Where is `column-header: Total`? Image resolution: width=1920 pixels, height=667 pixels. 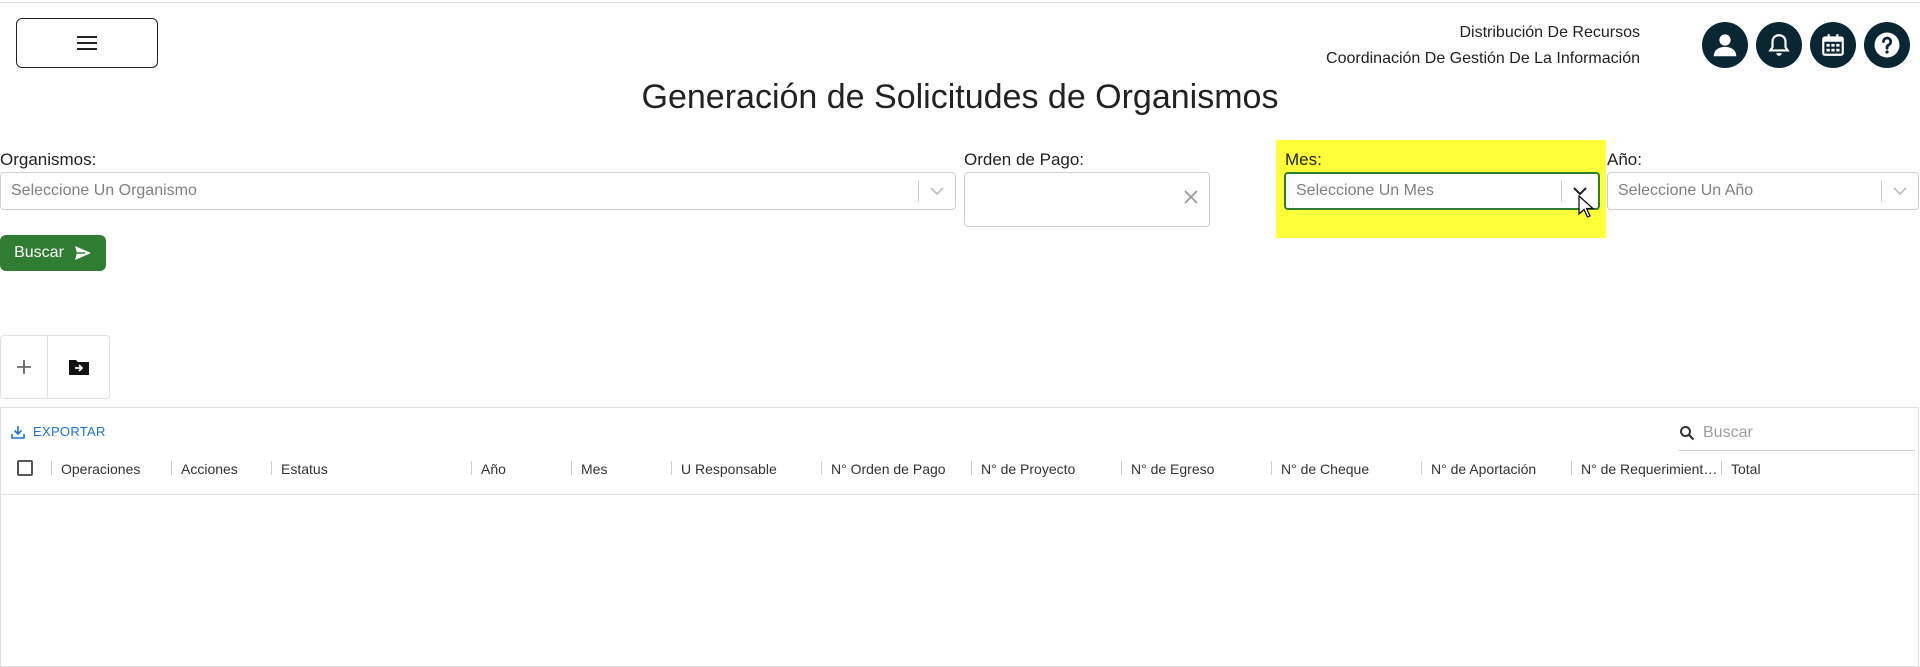
column-header: Total is located at coordinates (1806, 469).